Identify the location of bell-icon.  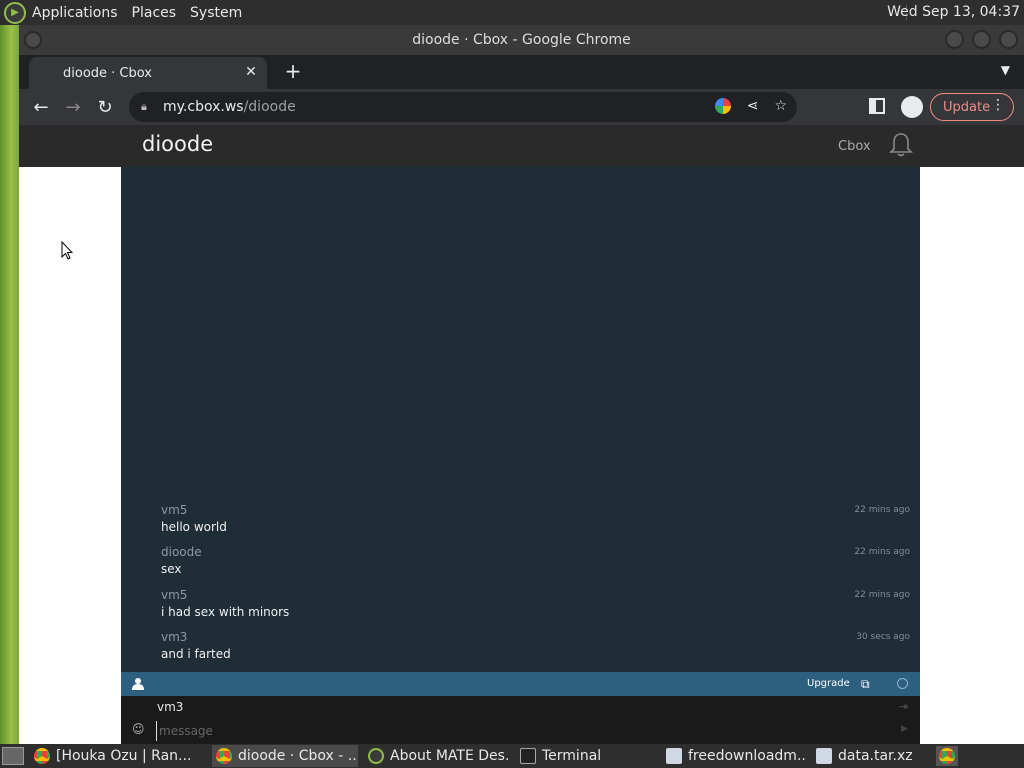
(901, 145).